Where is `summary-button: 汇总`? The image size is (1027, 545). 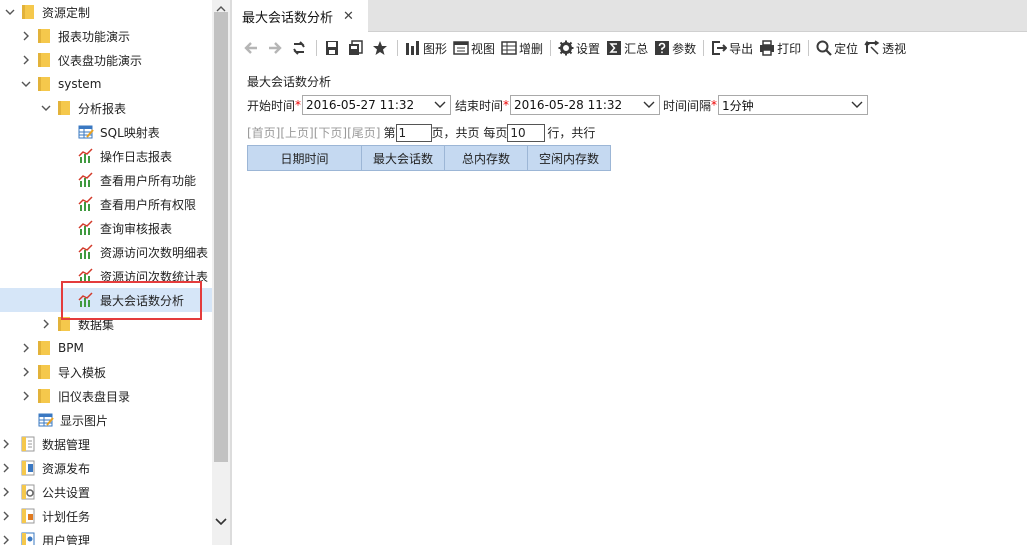
summary-button: 汇总 is located at coordinates (627, 48).